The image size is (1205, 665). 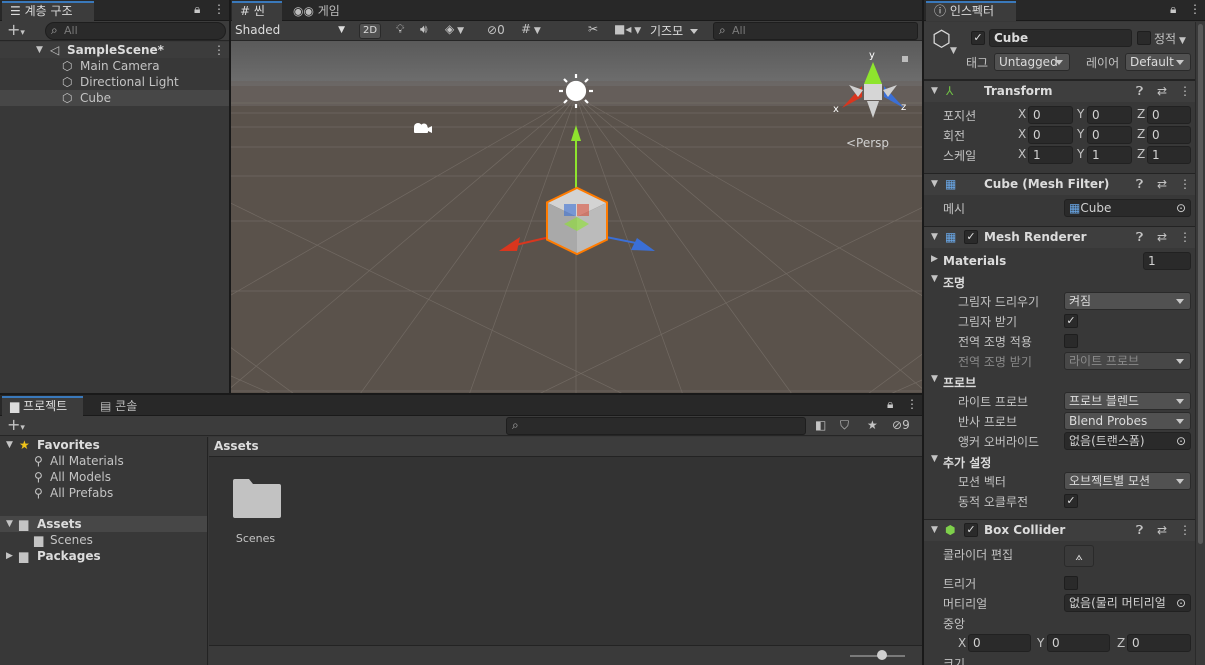 What do you see at coordinates (1109, 155) in the screenshot?
I see `scale-y-field: 1` at bounding box center [1109, 155].